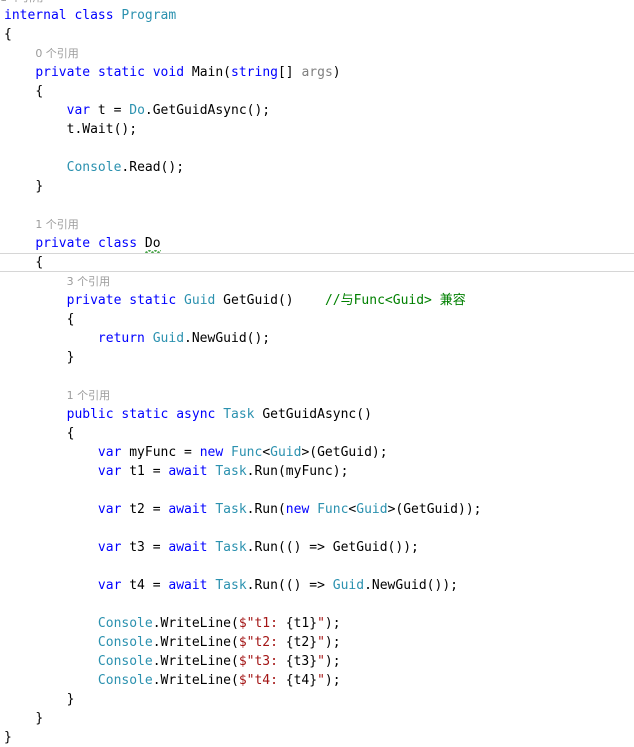 Image resolution: width=634 pixels, height=747 pixels. I want to click on codelens-label: 3 个引用, so click(89, 281).